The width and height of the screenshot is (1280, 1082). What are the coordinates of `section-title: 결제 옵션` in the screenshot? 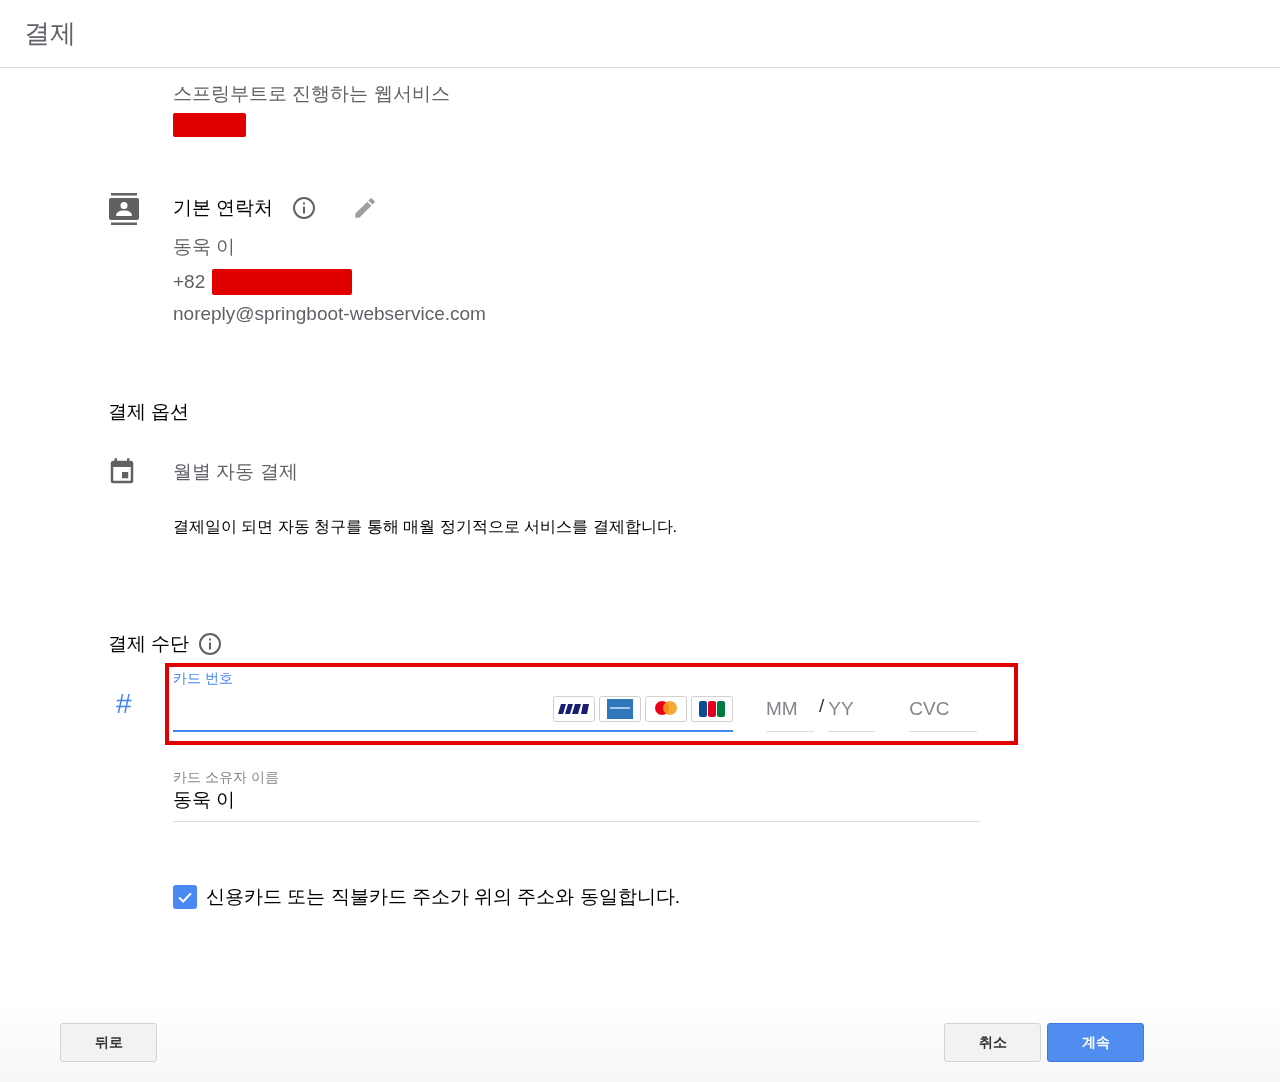 It's located at (149, 412).